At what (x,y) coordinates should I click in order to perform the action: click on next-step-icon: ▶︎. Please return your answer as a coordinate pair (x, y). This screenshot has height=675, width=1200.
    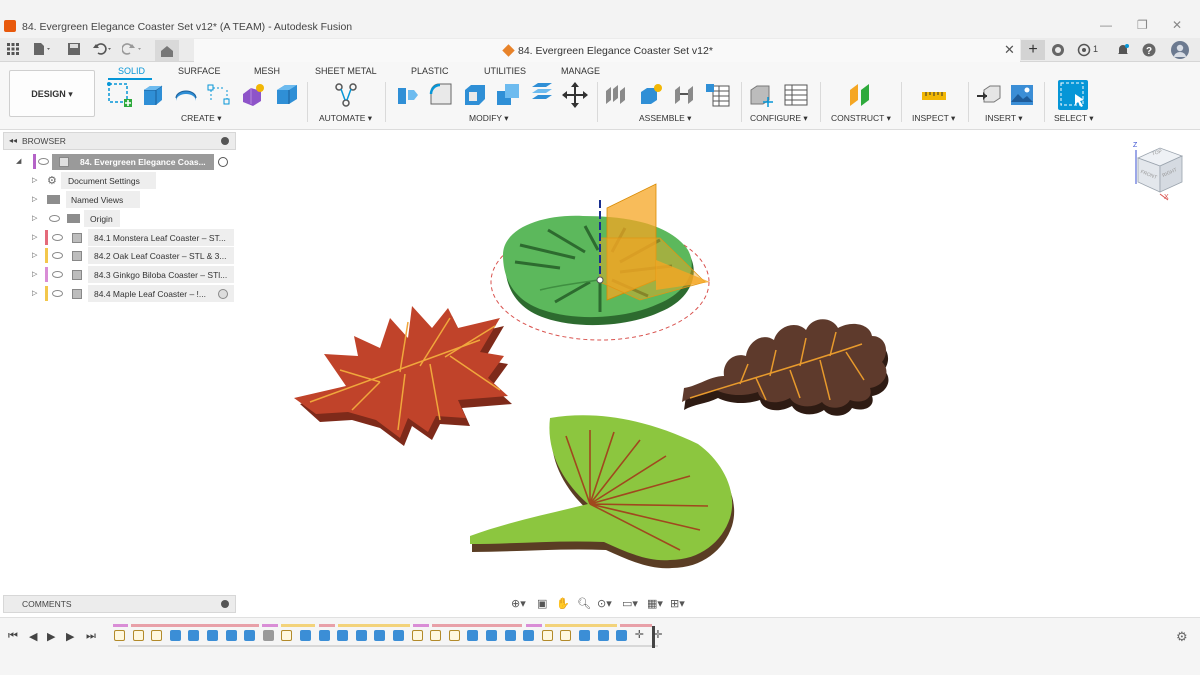
    Looking at the image, I should click on (70, 636).